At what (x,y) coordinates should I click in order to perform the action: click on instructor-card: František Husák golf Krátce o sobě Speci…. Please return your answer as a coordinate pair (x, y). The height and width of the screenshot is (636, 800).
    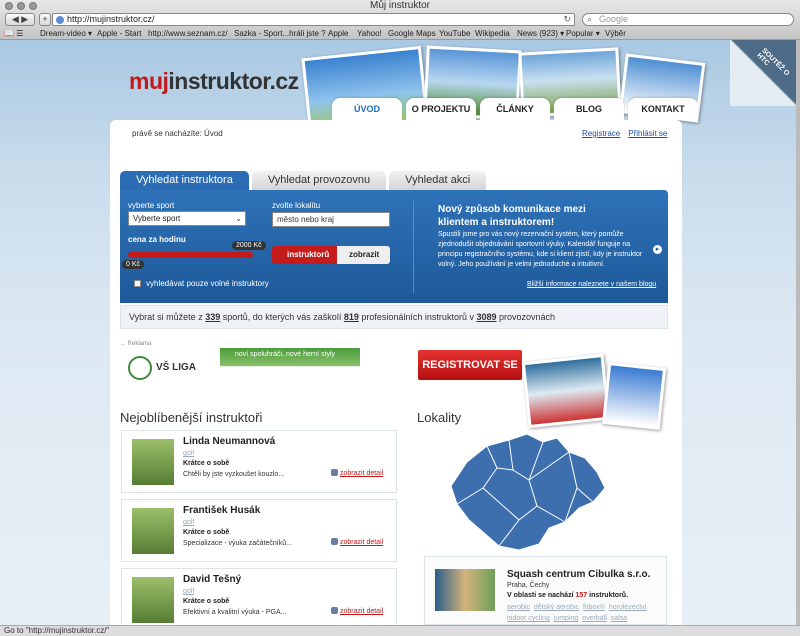
    Looking at the image, I should click on (259, 530).